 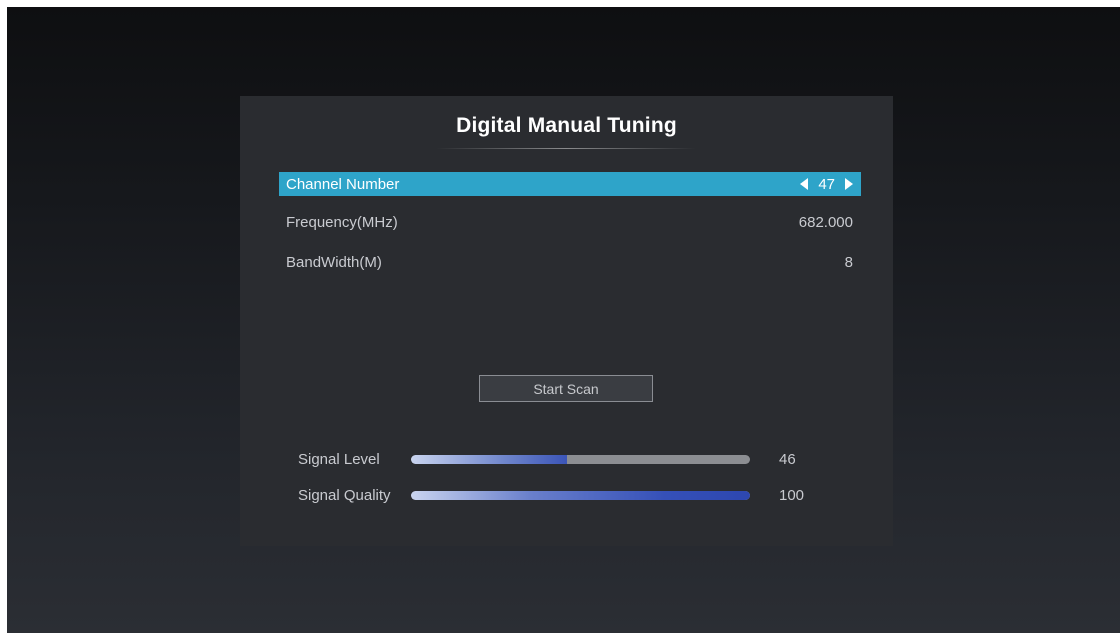 I want to click on start-scan-button: Start Scan, so click(x=566, y=388).